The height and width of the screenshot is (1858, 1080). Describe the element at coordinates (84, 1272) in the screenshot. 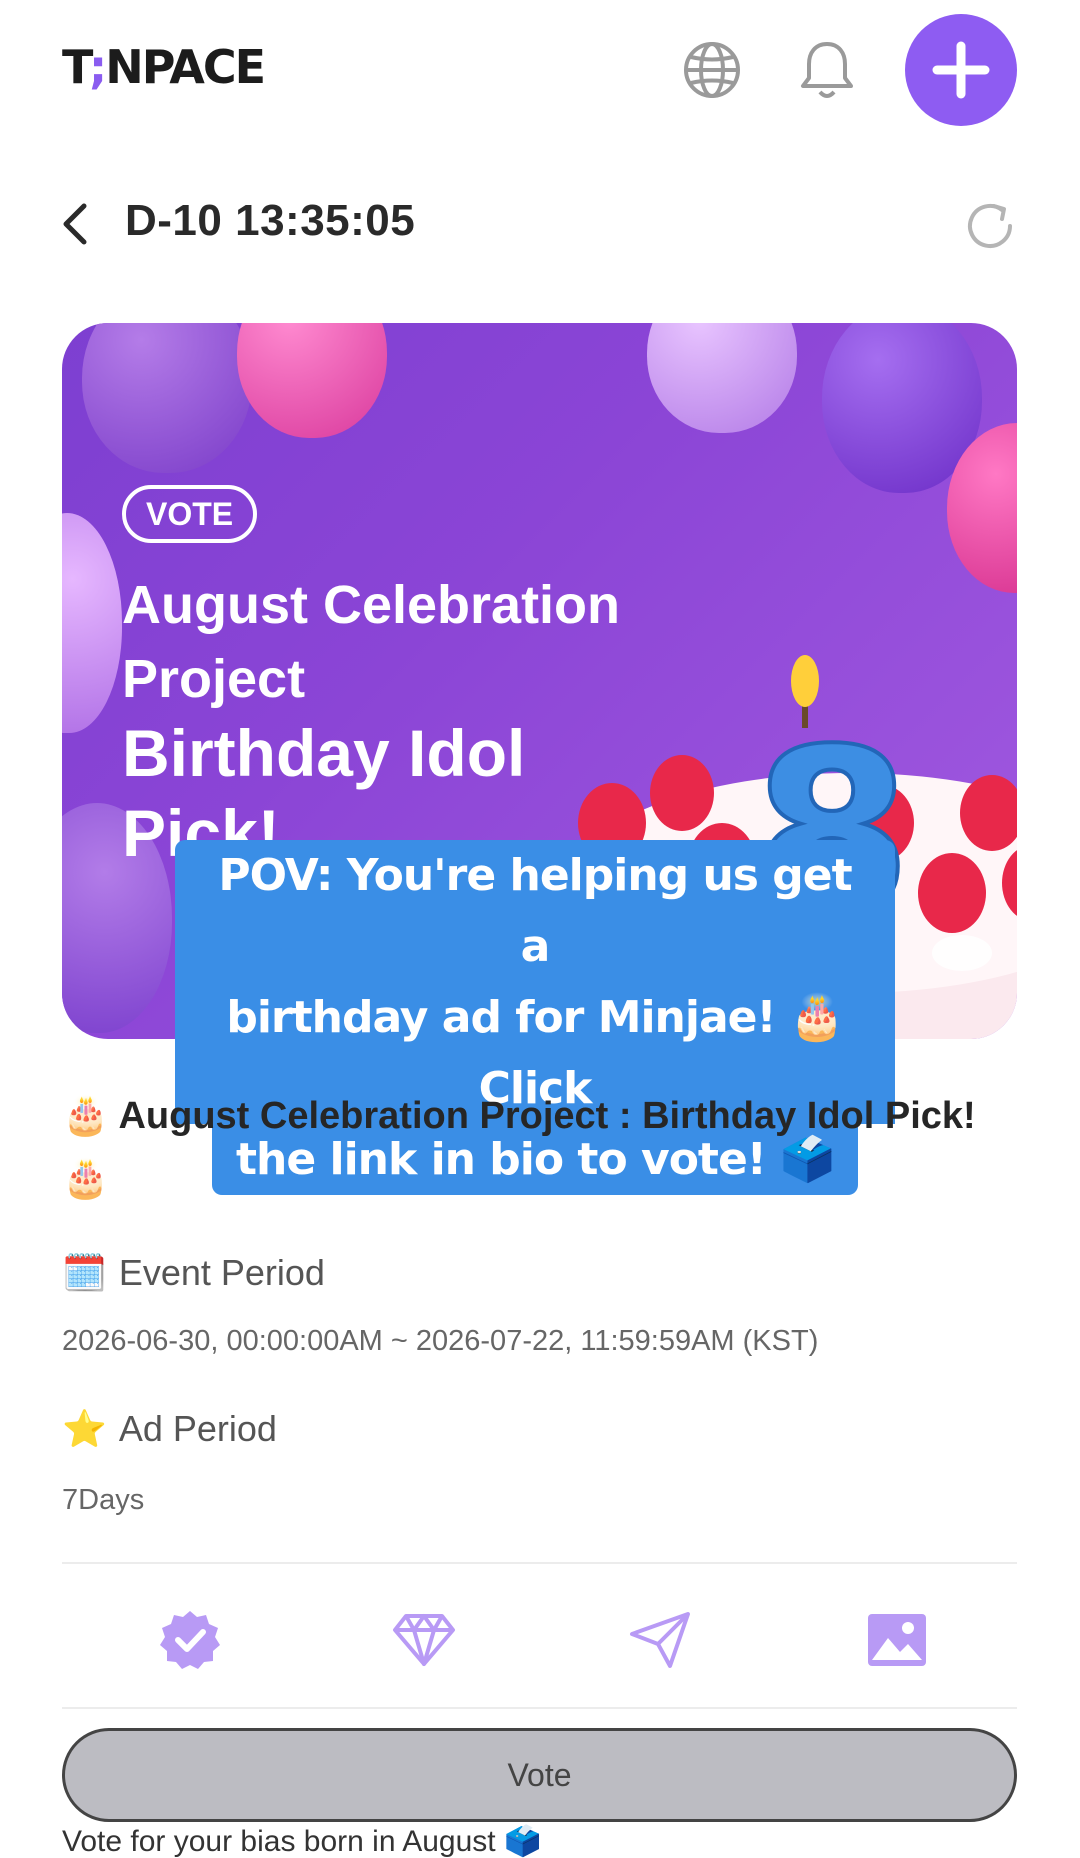

I see `calendar-icon: 🗓️` at that location.